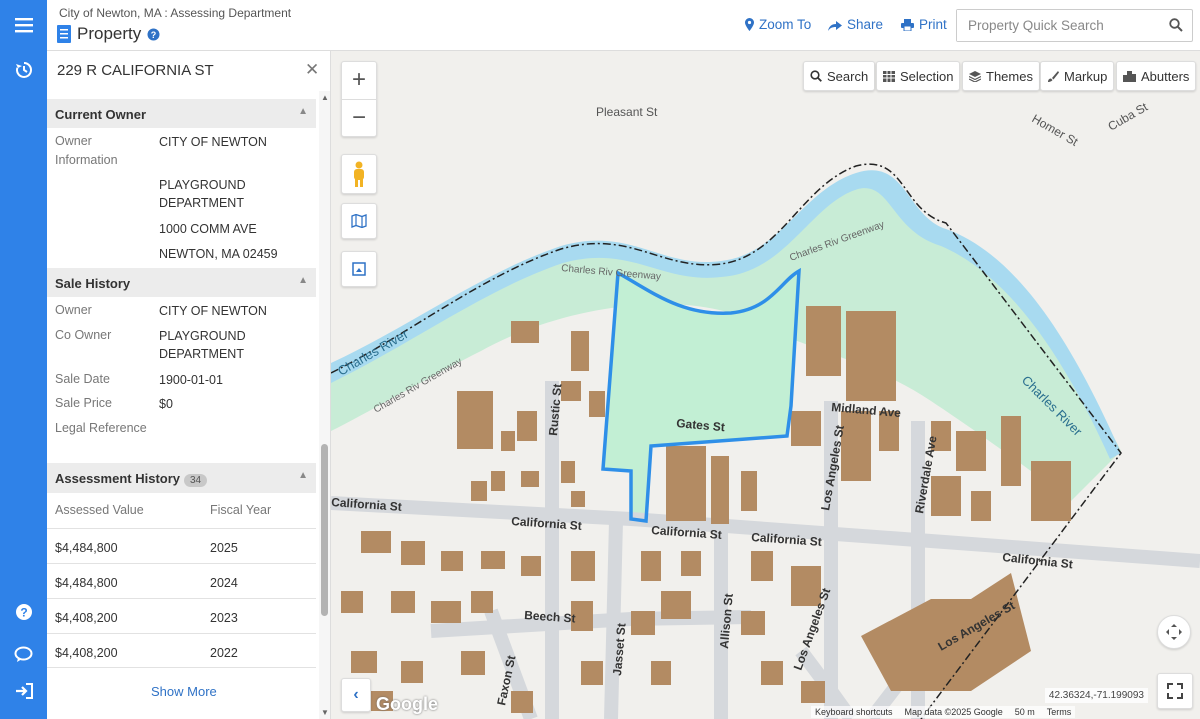 The image size is (1200, 719). What do you see at coordinates (181, 580) in the screenshot?
I see `table-row: $4,484,800 2024` at bounding box center [181, 580].